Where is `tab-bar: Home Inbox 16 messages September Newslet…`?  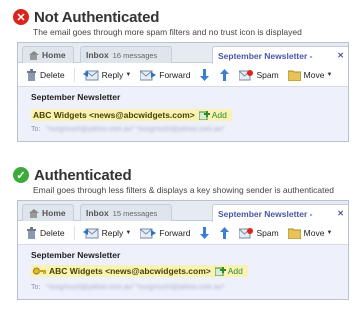 tab-bar: Home Inbox 16 messages September Newslet… is located at coordinates (183, 53).